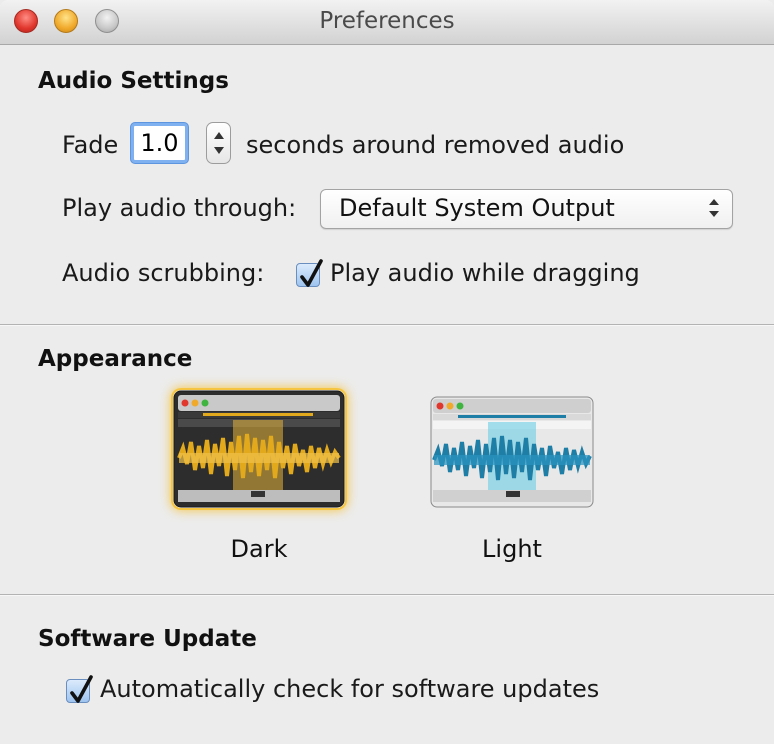 The height and width of the screenshot is (744, 774). I want to click on fade-label: Fade, so click(90, 145).